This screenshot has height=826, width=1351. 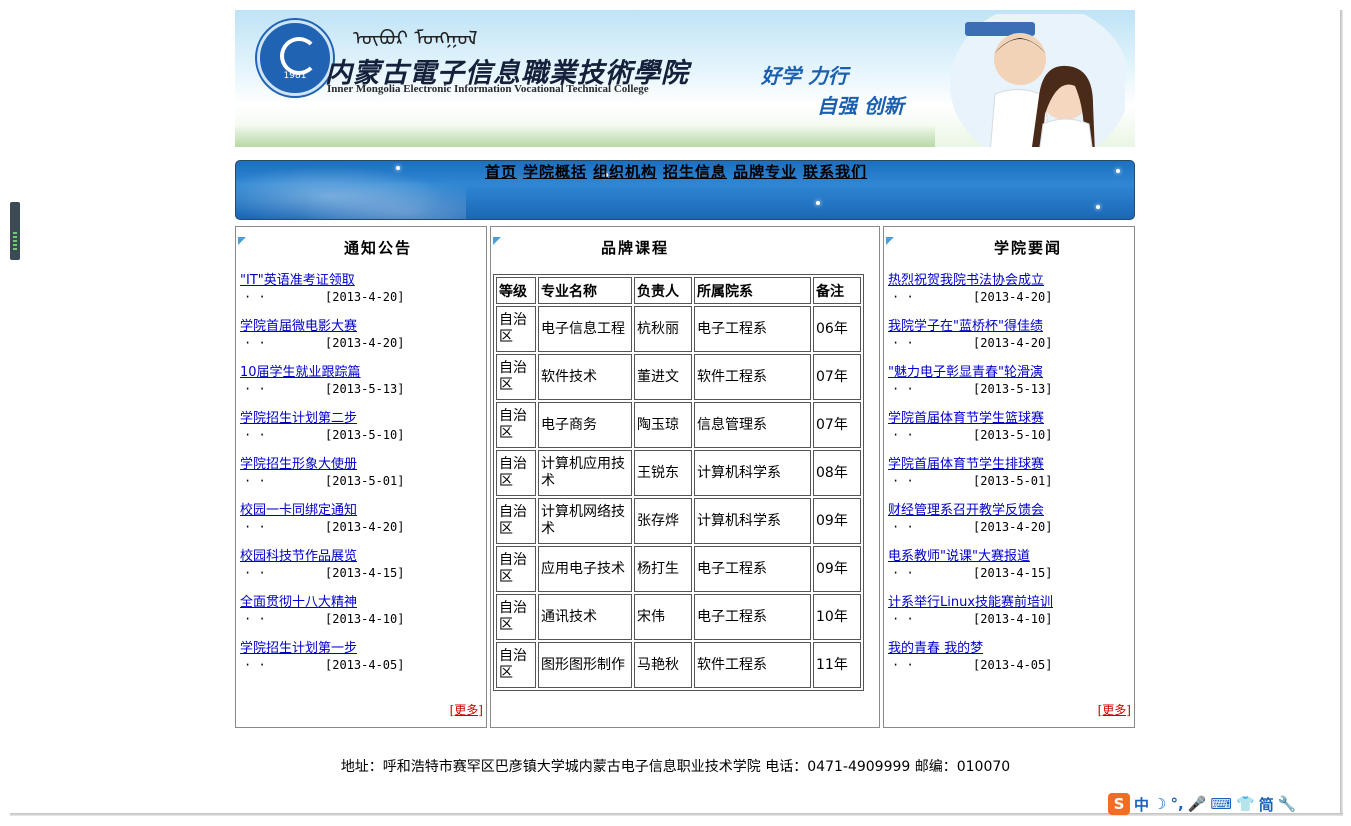 What do you see at coordinates (361, 327) in the screenshot?
I see `list-item-link: 学院首届微电影大赛` at bounding box center [361, 327].